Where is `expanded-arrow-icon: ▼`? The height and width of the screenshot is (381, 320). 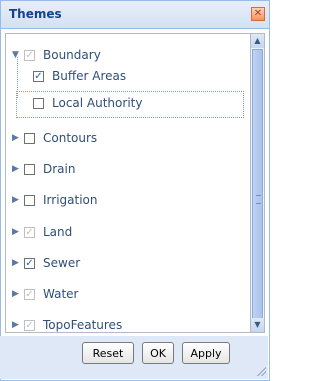
expanded-arrow-icon: ▼ is located at coordinates (18, 55).